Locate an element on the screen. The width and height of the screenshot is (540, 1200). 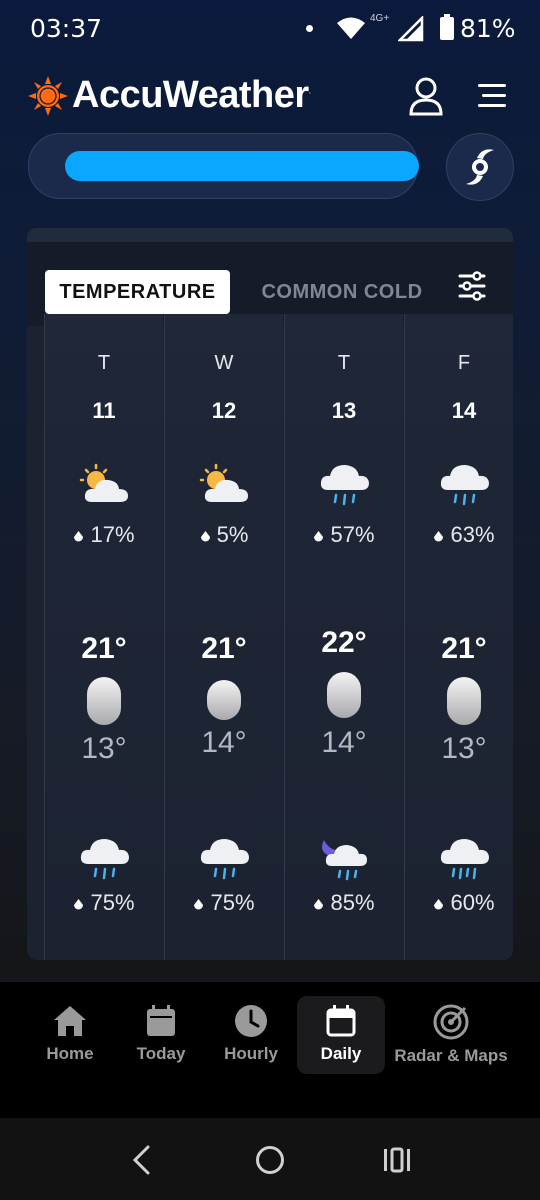
wifi-icon is located at coordinates (351, 28).